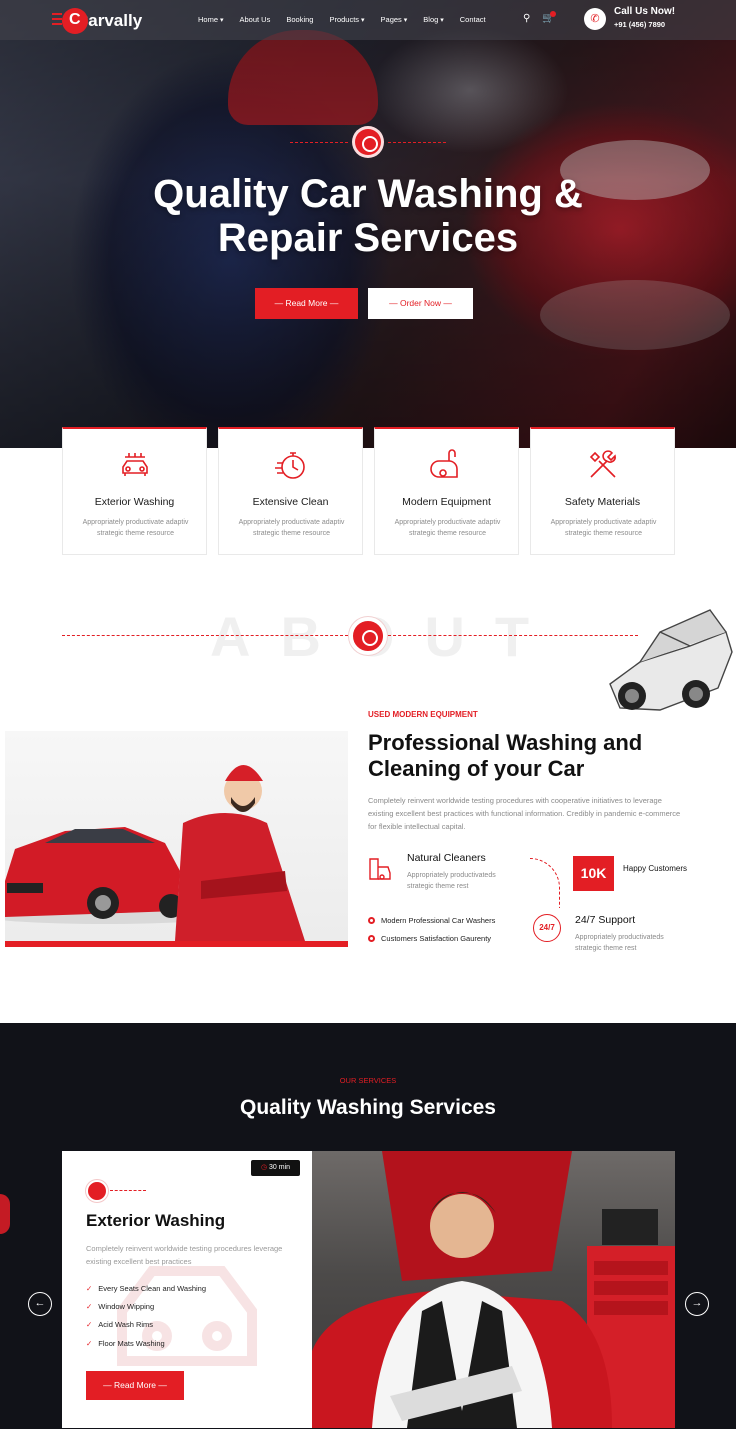 This screenshot has width=736, height=1429. I want to click on read-more-button: — Read More —, so click(306, 303).